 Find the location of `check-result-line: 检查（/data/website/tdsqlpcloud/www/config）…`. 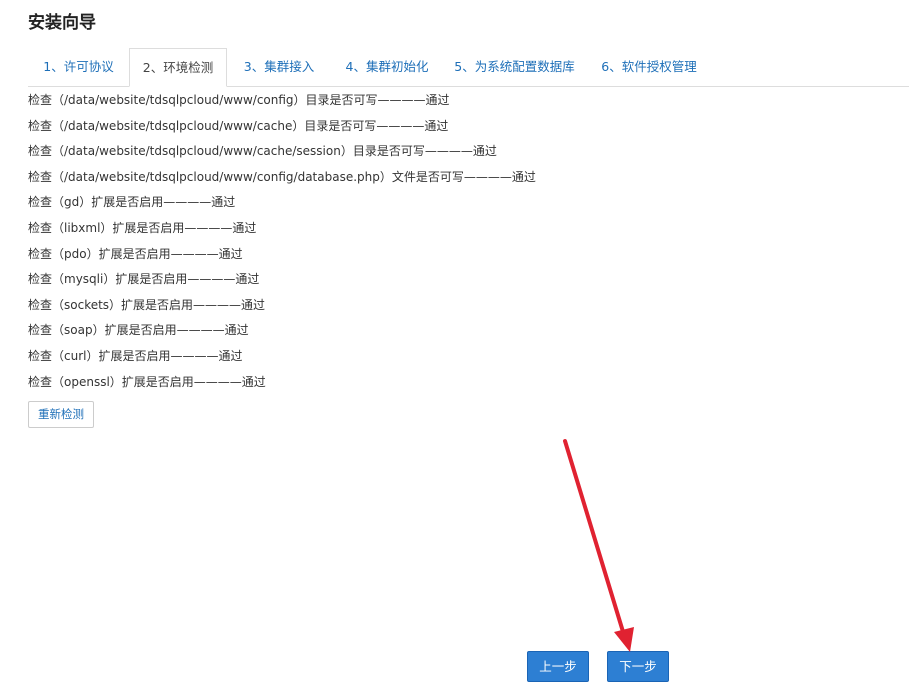

check-result-line: 检查（/data/website/tdsqlpcloud/www/config）… is located at coordinates (239, 100).